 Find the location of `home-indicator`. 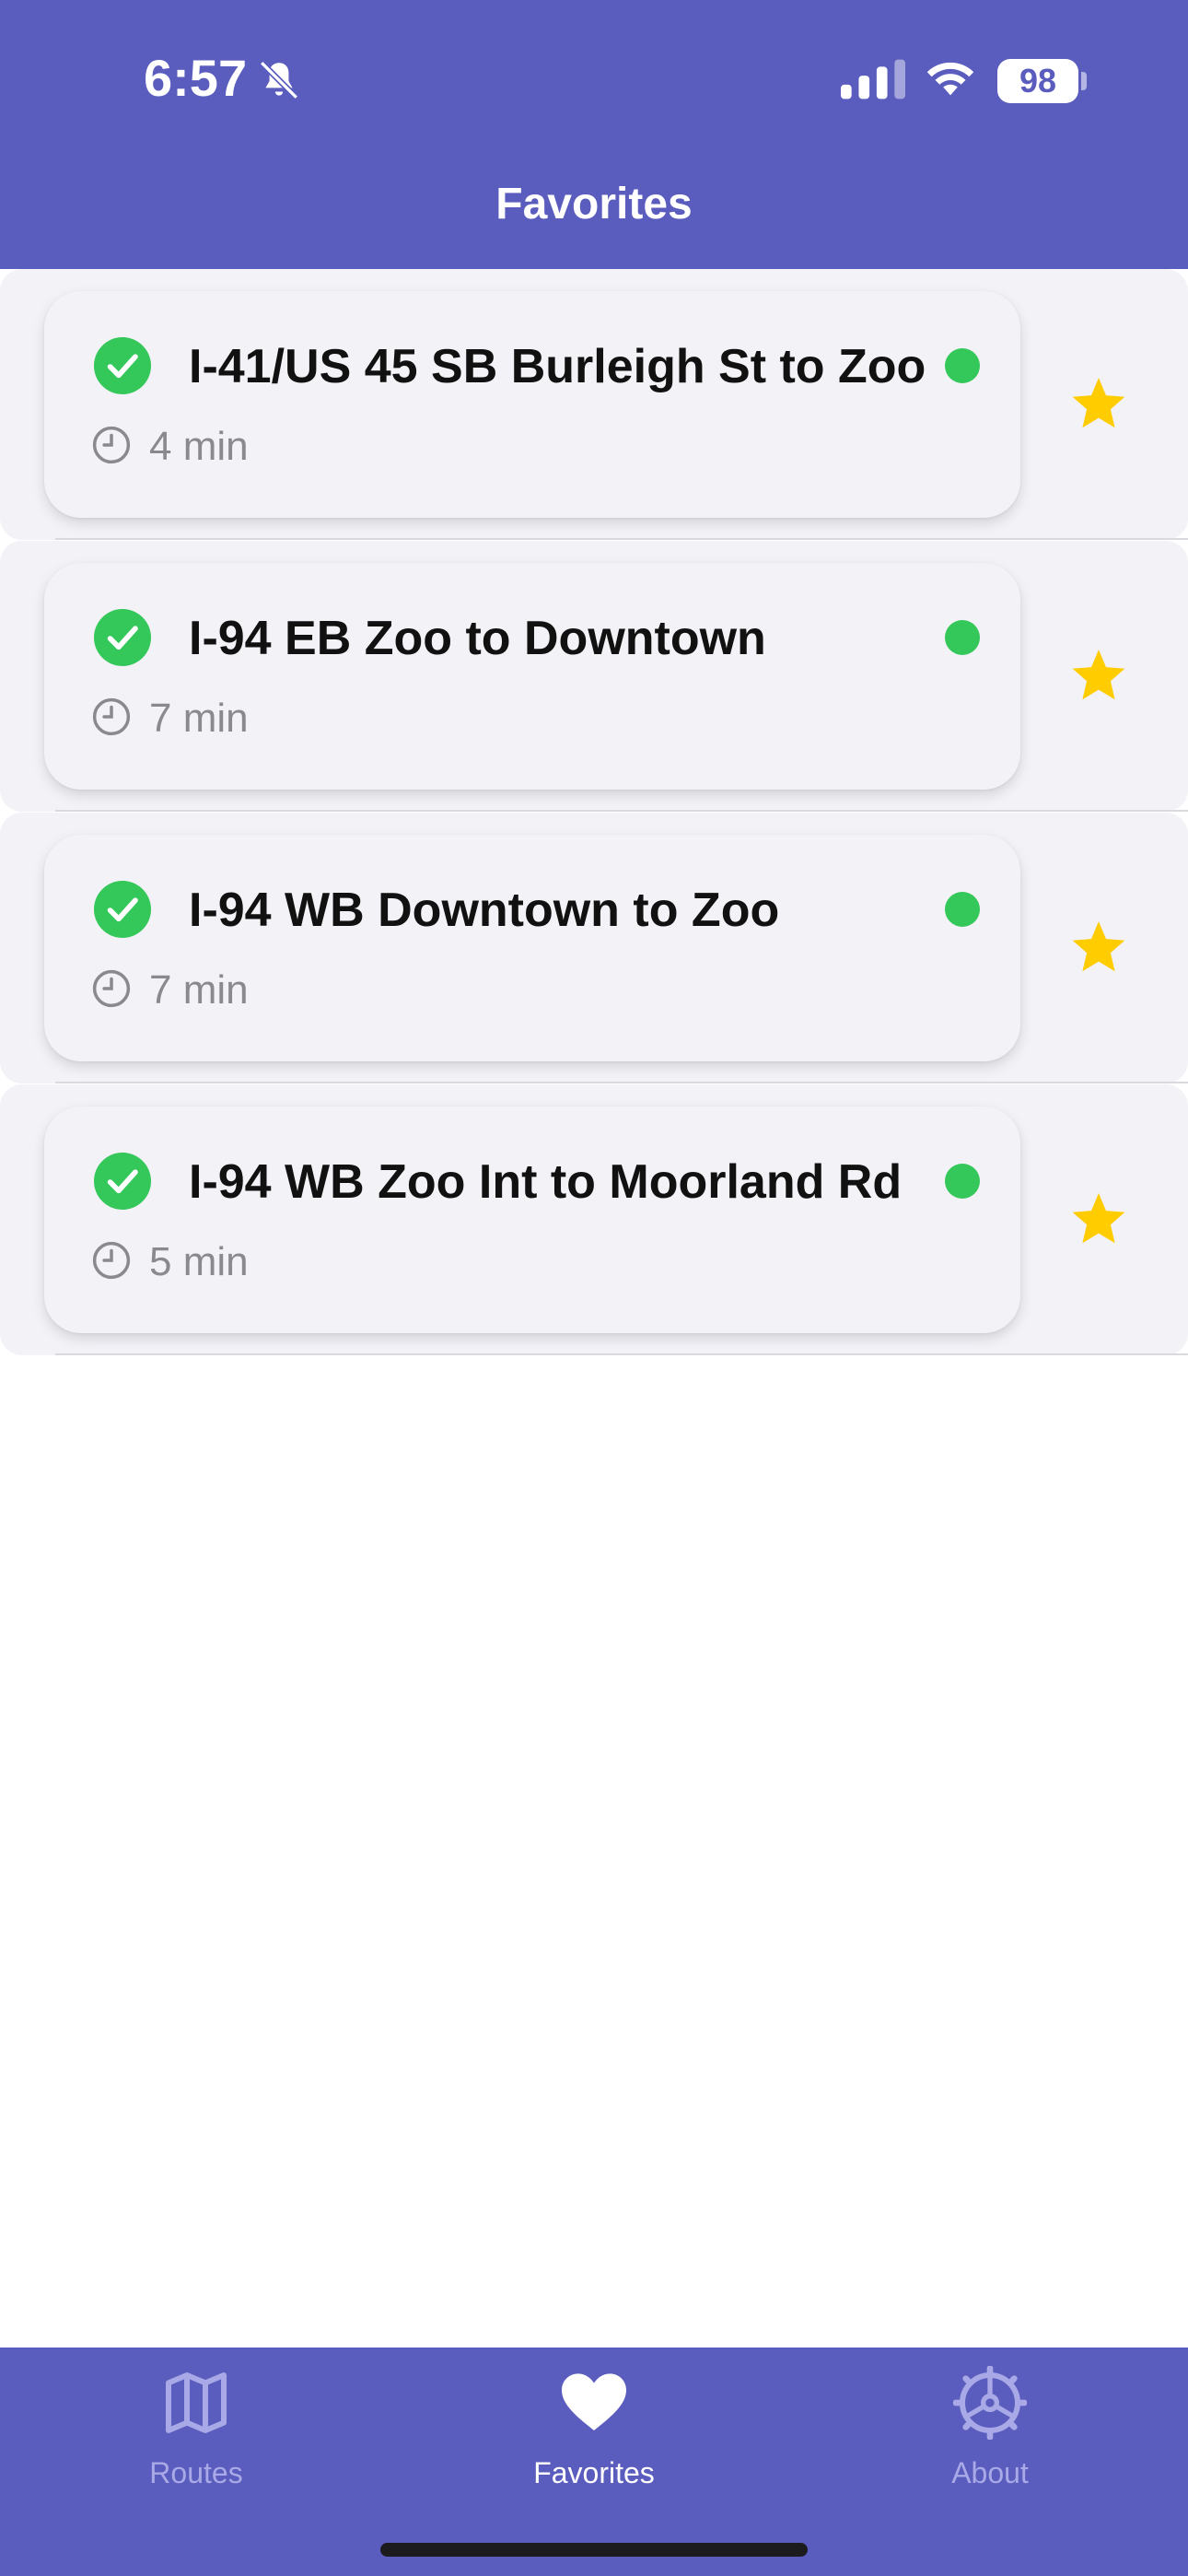

home-indicator is located at coordinates (594, 2550).